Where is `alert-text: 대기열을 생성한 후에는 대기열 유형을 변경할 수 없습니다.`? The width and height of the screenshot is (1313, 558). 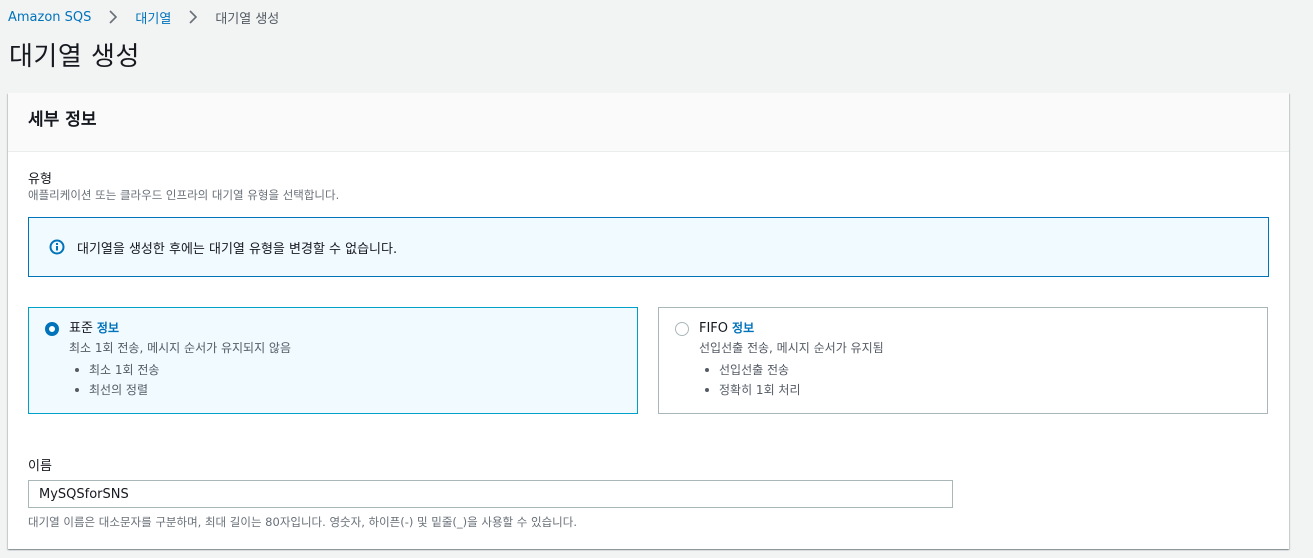
alert-text: 대기열을 생성한 후에는 대기열 유형을 변경할 수 없습니다. is located at coordinates (237, 249).